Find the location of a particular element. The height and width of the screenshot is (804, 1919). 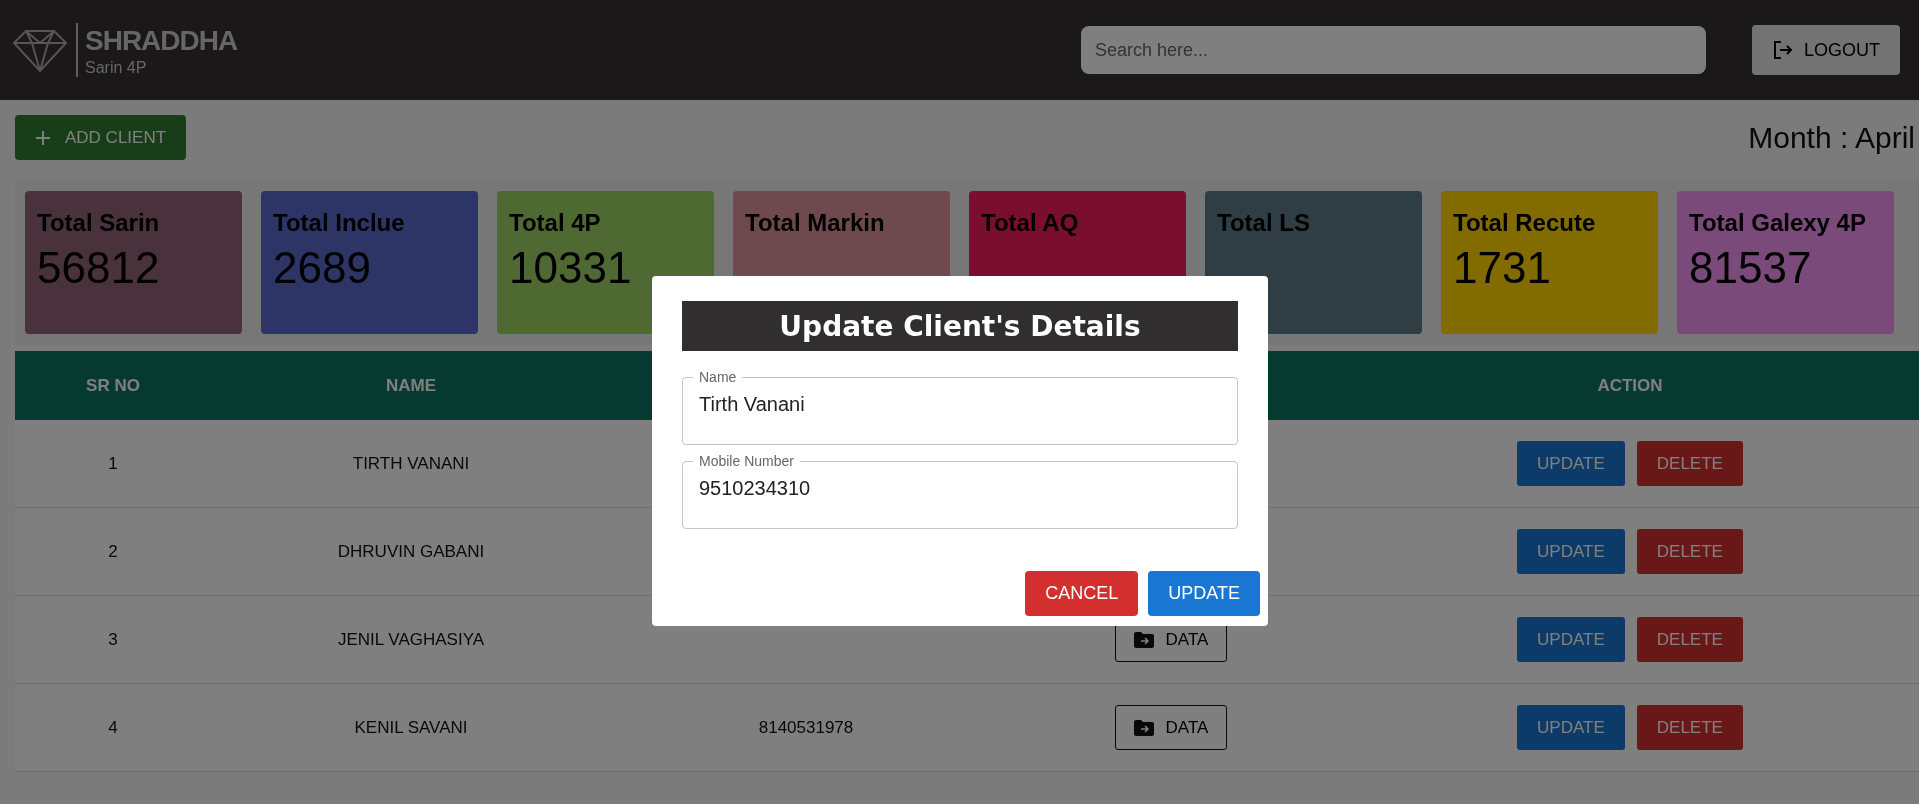

month-label: Month : April is located at coordinates (1831, 137).